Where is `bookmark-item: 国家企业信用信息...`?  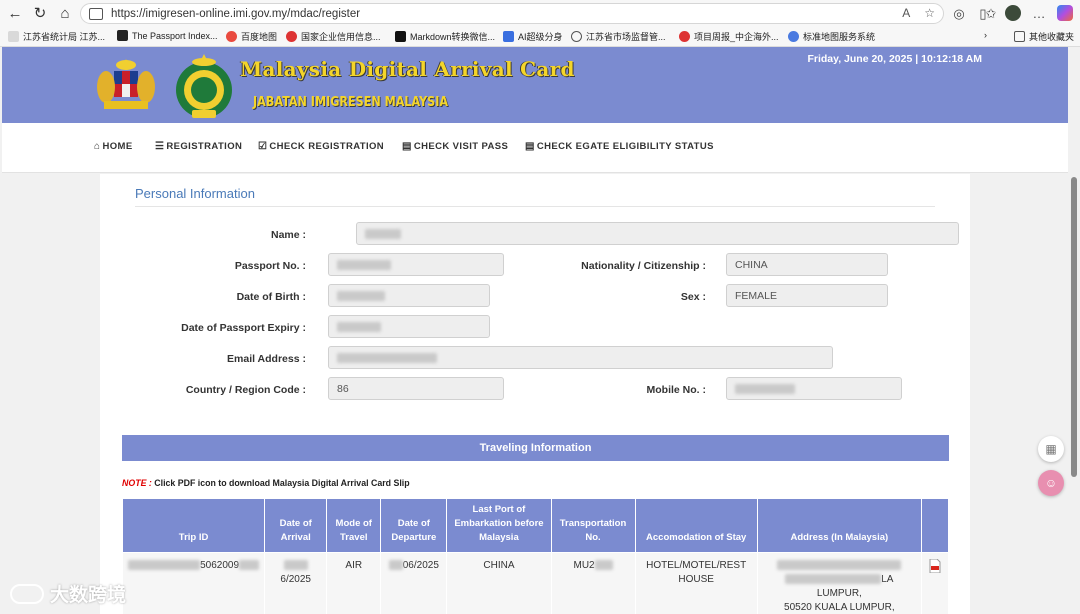
bookmark-item: 国家企业信用信息... is located at coordinates (333, 36).